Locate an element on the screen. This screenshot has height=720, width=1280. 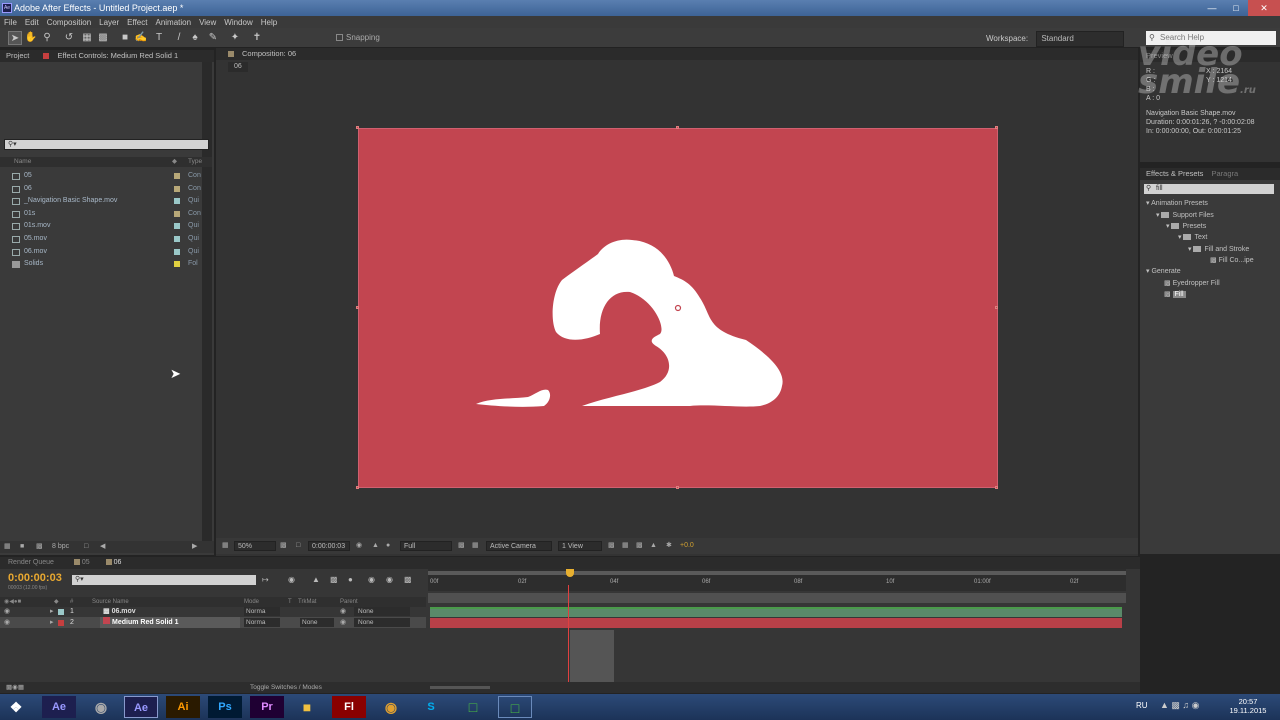
selection-tool-icon: ➤ is located at coordinates (15, 38).